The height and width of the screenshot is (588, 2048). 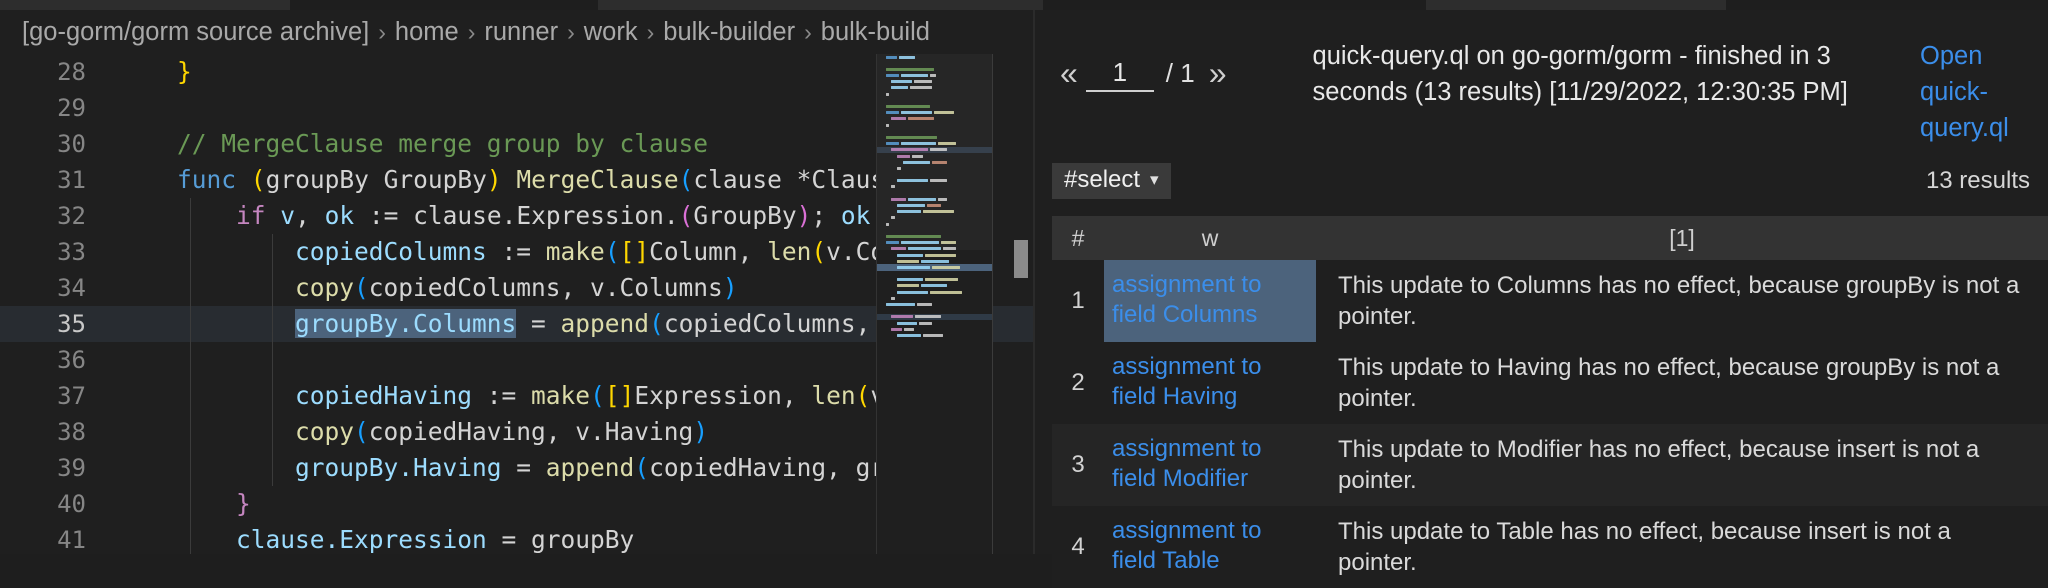 I want to click on code-token: ;, so click(x=826, y=215).